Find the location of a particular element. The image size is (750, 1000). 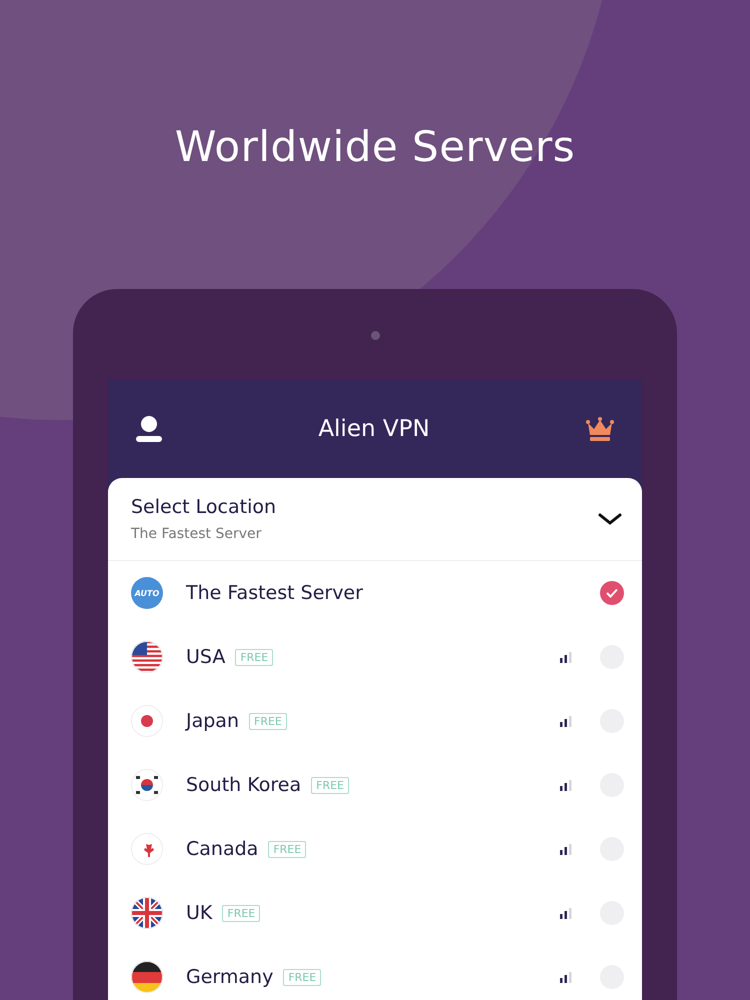

auto-icon: AUTO is located at coordinates (147, 593).